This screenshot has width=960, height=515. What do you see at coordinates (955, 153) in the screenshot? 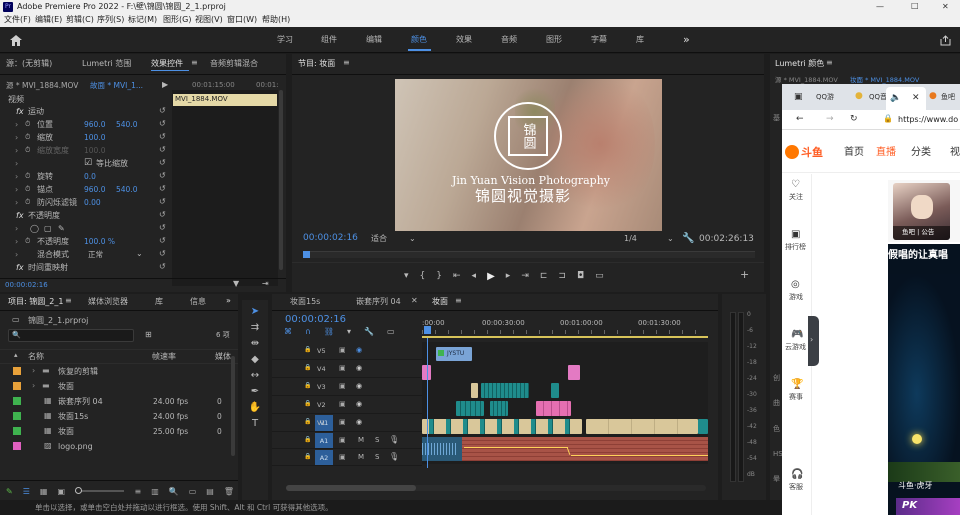
I see `nav-more: 视` at bounding box center [955, 153].